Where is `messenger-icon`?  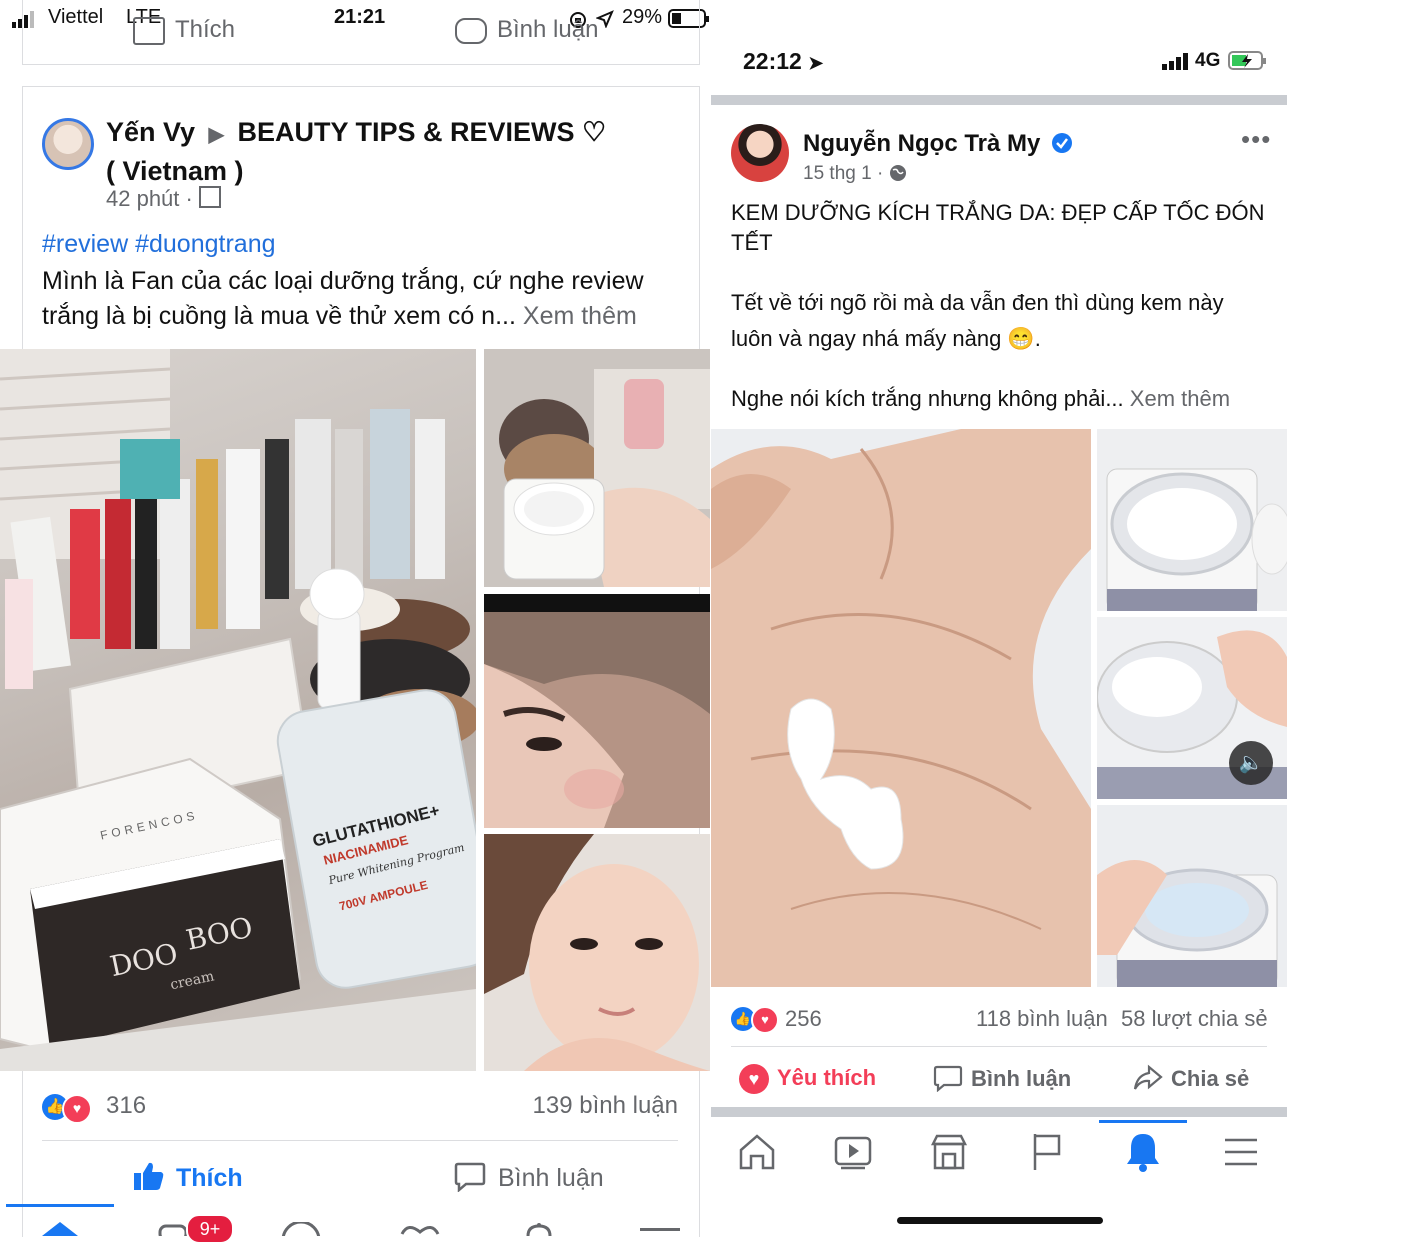 messenger-icon is located at coordinates (173, 1229).